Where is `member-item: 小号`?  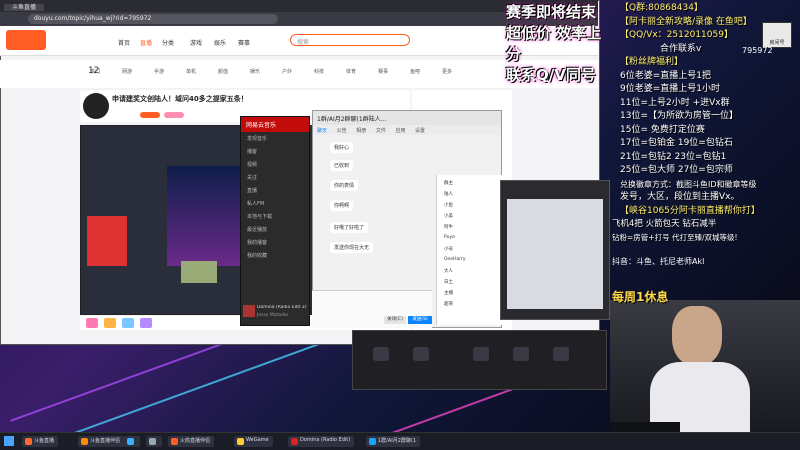 member-item: 小号 is located at coordinates (448, 249).